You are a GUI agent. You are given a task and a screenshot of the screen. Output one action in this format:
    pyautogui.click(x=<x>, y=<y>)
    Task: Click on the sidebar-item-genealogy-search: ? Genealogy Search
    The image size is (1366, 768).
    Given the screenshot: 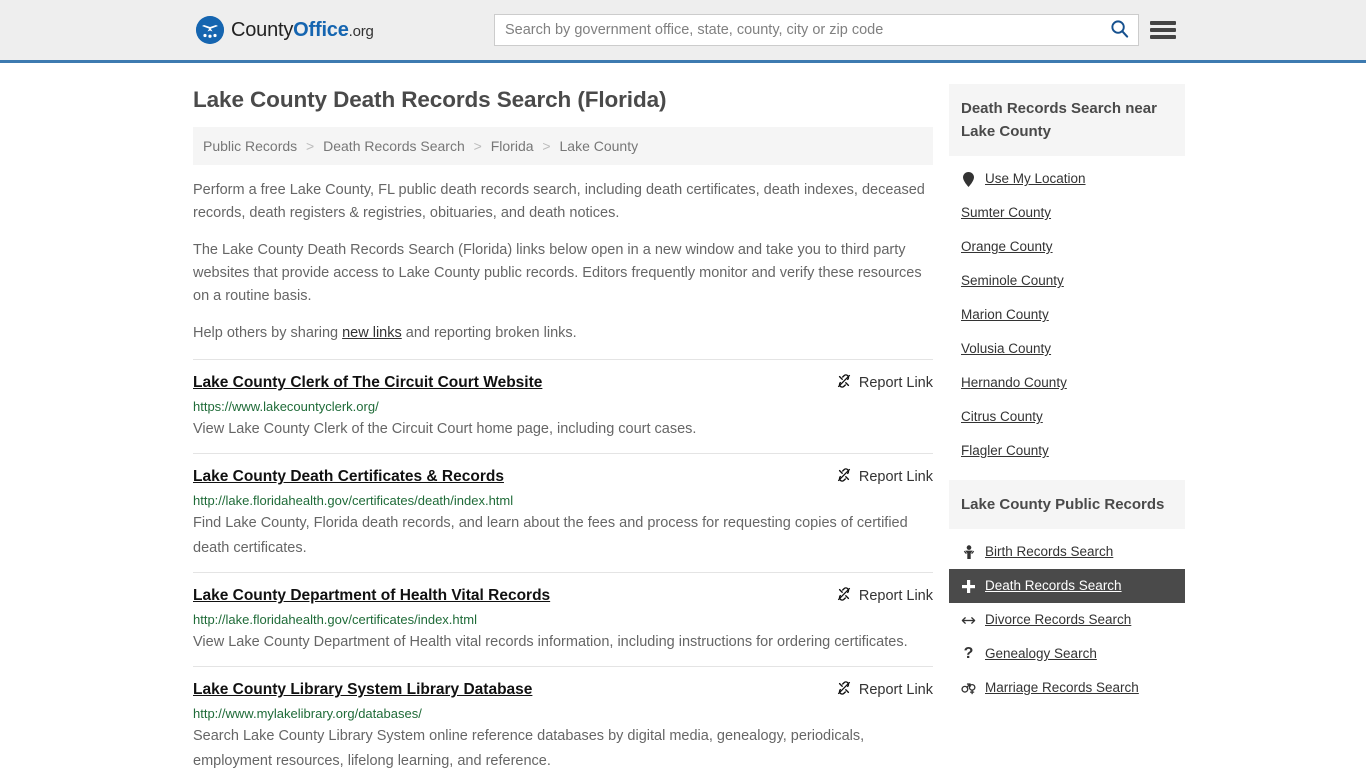 What is the action you would take?
    pyautogui.click(x=1067, y=654)
    